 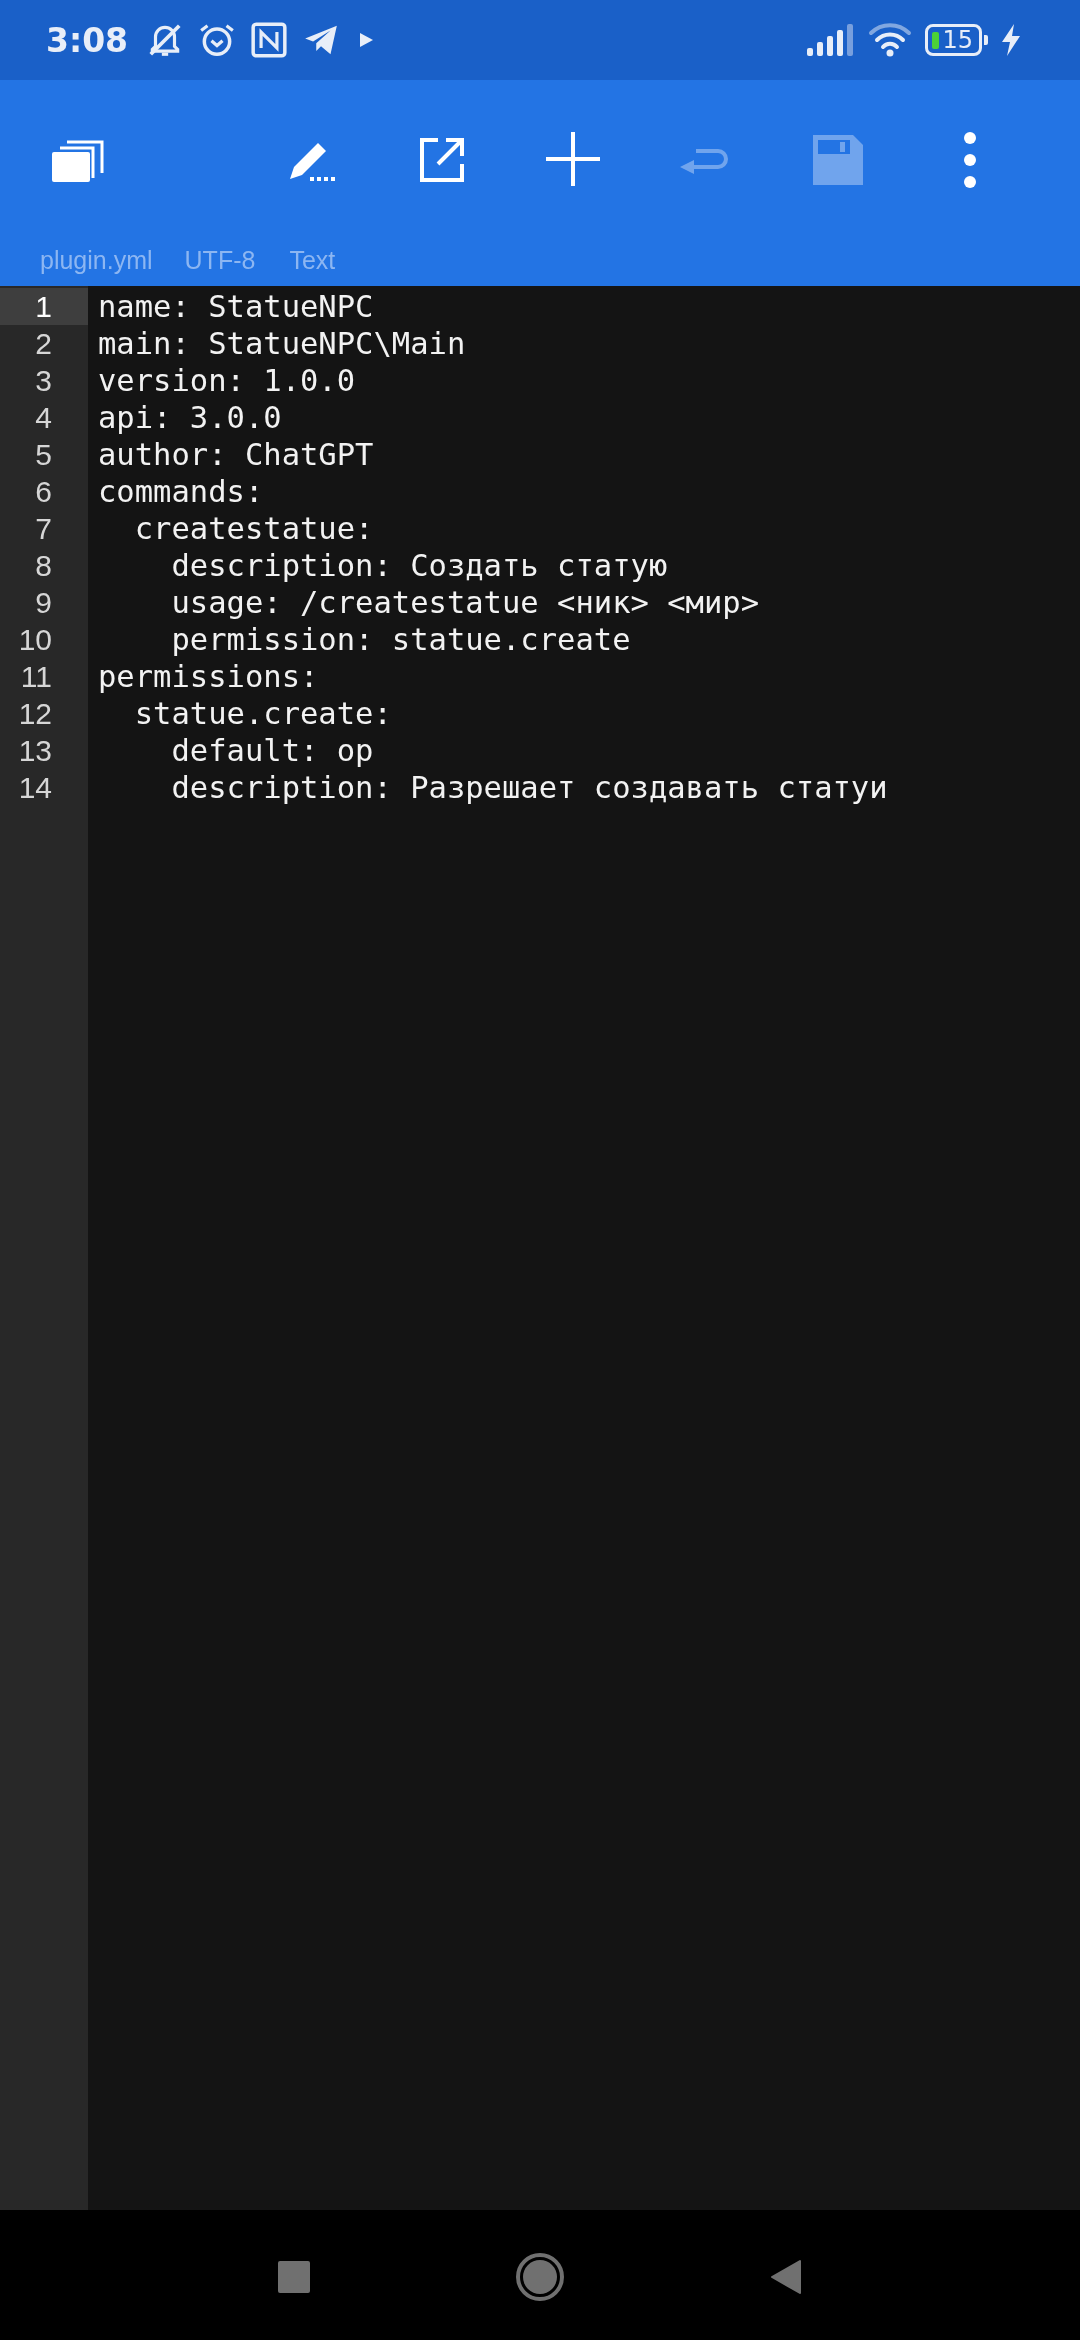 What do you see at coordinates (43, 381) in the screenshot?
I see `line-number: 3` at bounding box center [43, 381].